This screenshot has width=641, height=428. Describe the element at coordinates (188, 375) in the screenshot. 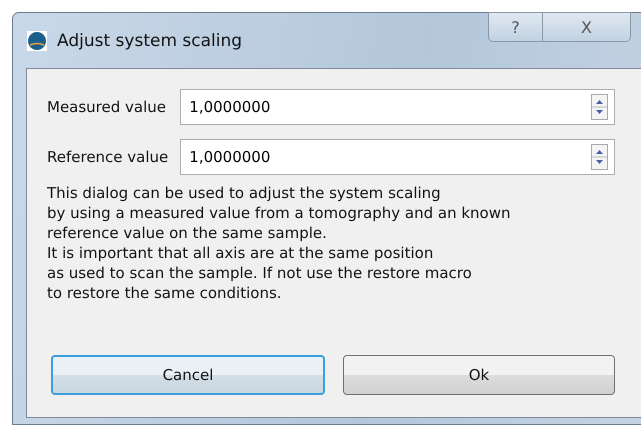

I see `cancel-button: Cancel` at that location.